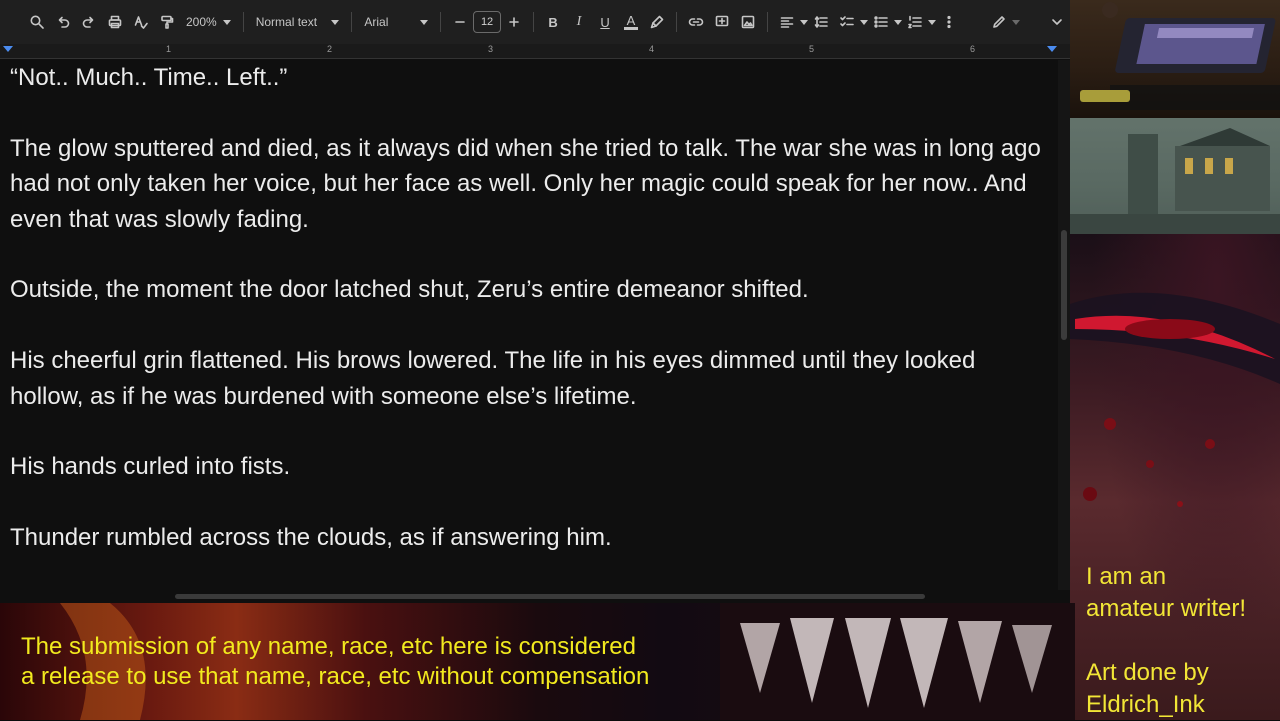 The image size is (1280, 721). What do you see at coordinates (999, 22) in the screenshot?
I see `editing-mode-pencil-icon` at bounding box center [999, 22].